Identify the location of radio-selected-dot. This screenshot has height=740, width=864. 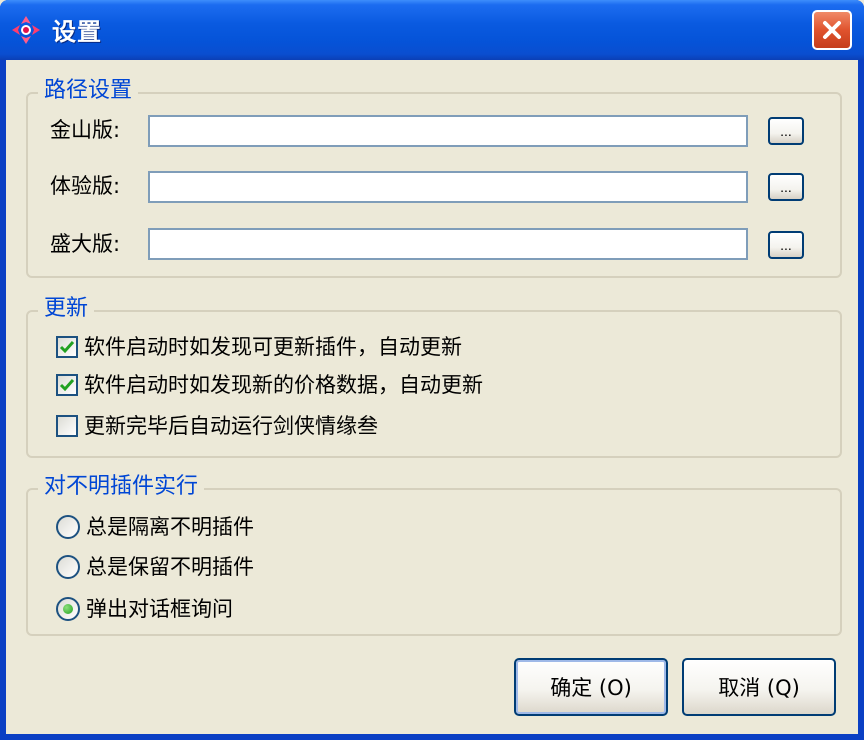
(68, 609).